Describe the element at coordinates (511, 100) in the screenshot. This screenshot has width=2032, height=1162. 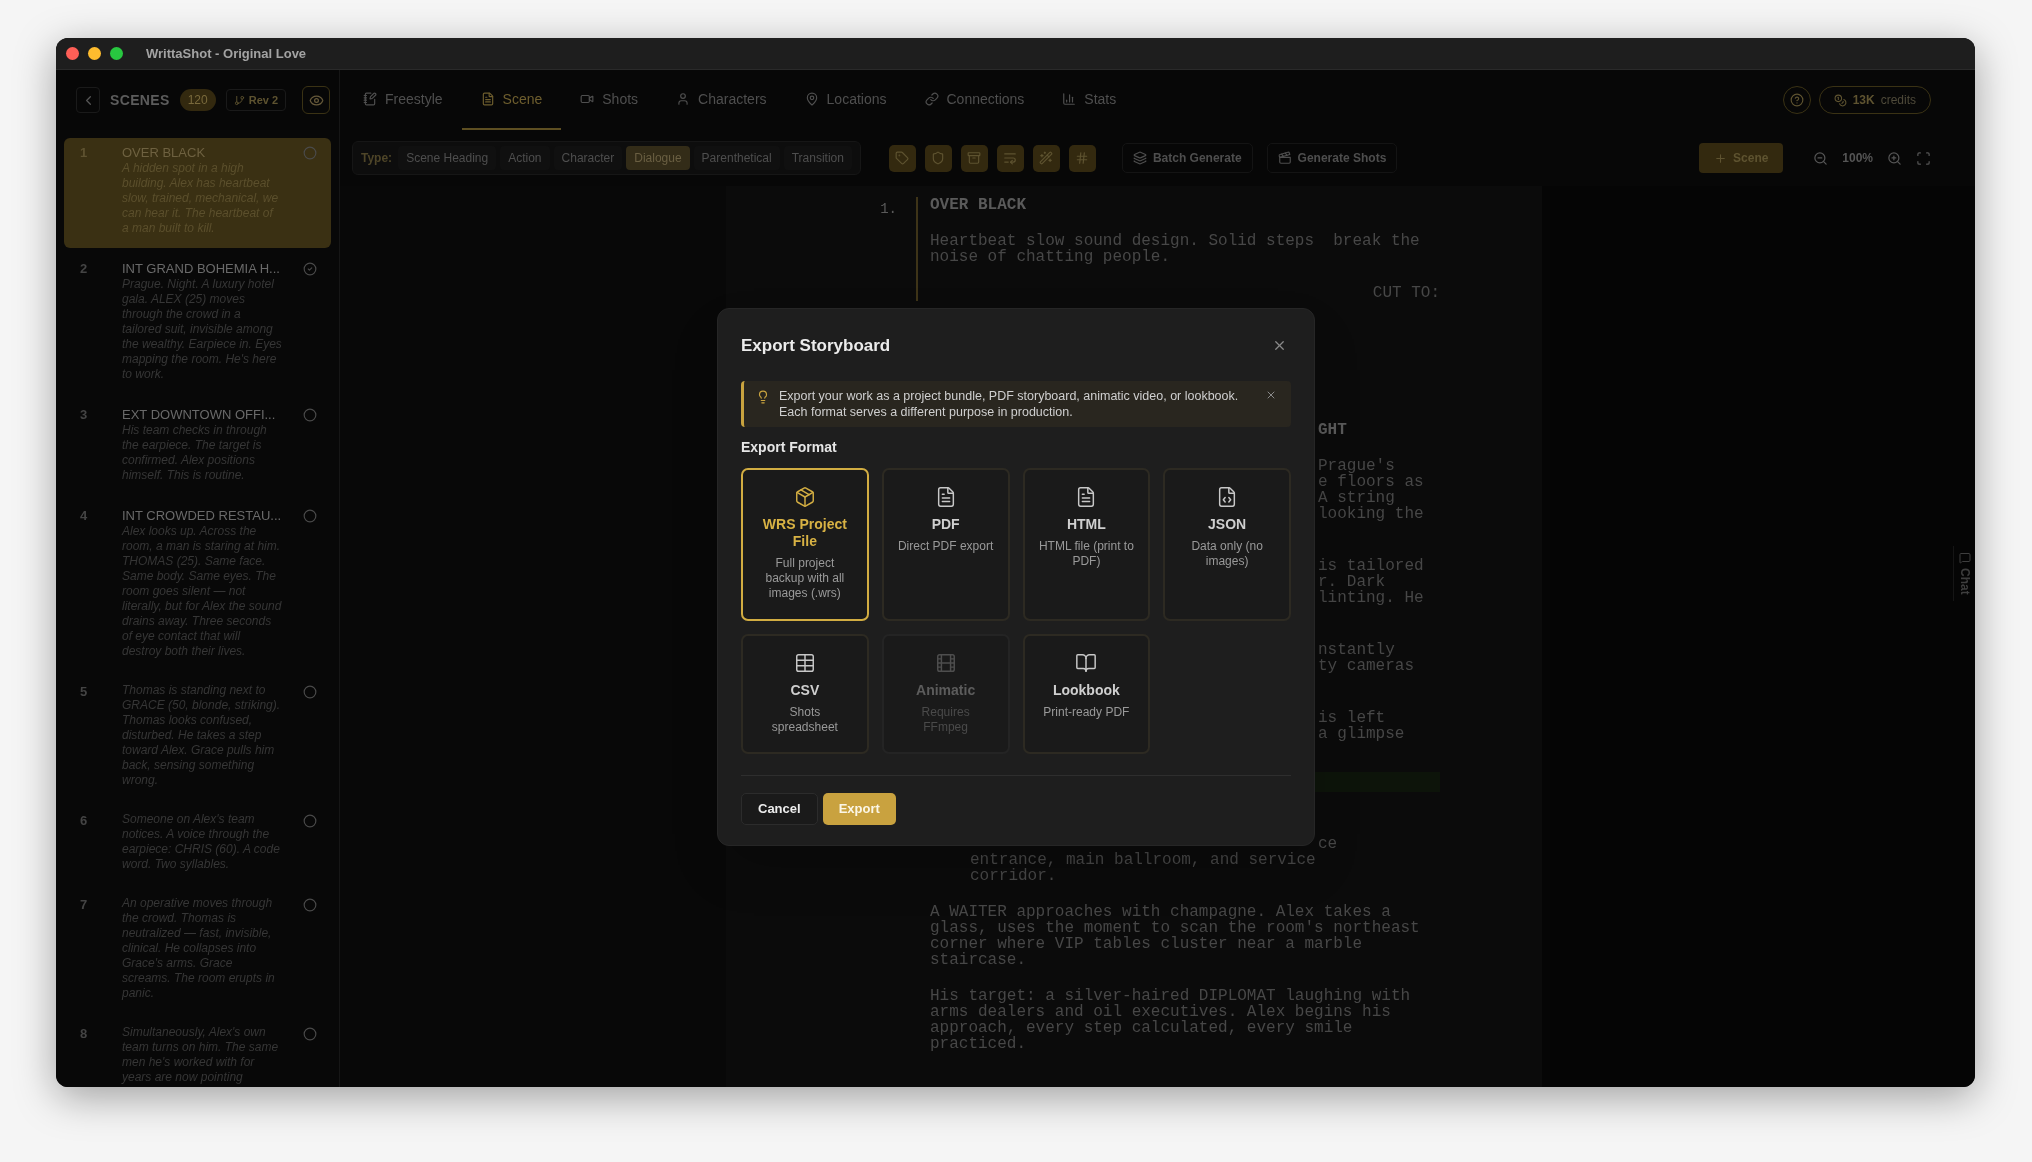
I see `nav-tab: Scene` at that location.